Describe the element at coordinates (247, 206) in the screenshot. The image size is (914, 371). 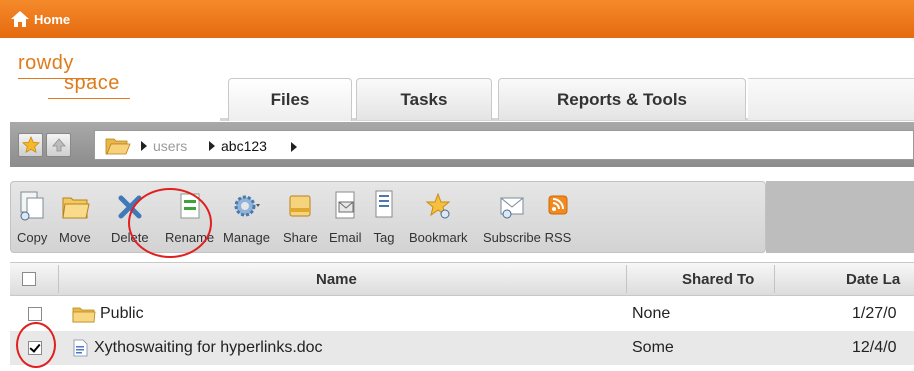
I see `gear-icon` at that location.